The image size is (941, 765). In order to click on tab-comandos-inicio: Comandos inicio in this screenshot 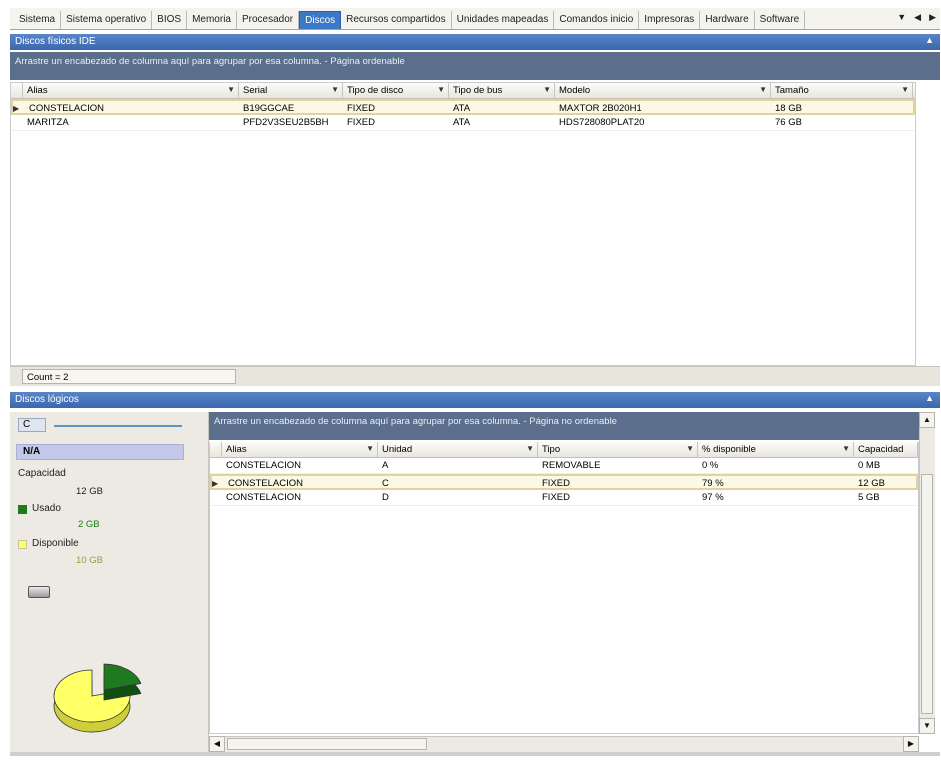, I will do `click(597, 20)`.